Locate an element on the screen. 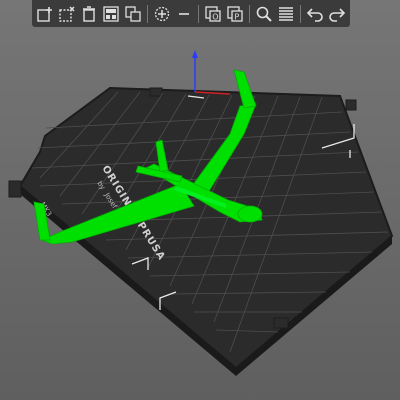 The width and height of the screenshot is (400, 400). layers-button is located at coordinates (286, 14).